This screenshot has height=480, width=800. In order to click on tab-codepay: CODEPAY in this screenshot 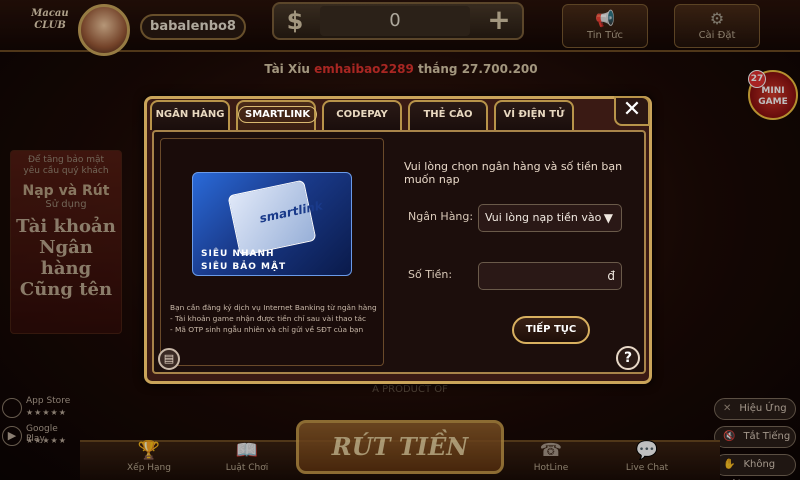, I will do `click(362, 115)`.